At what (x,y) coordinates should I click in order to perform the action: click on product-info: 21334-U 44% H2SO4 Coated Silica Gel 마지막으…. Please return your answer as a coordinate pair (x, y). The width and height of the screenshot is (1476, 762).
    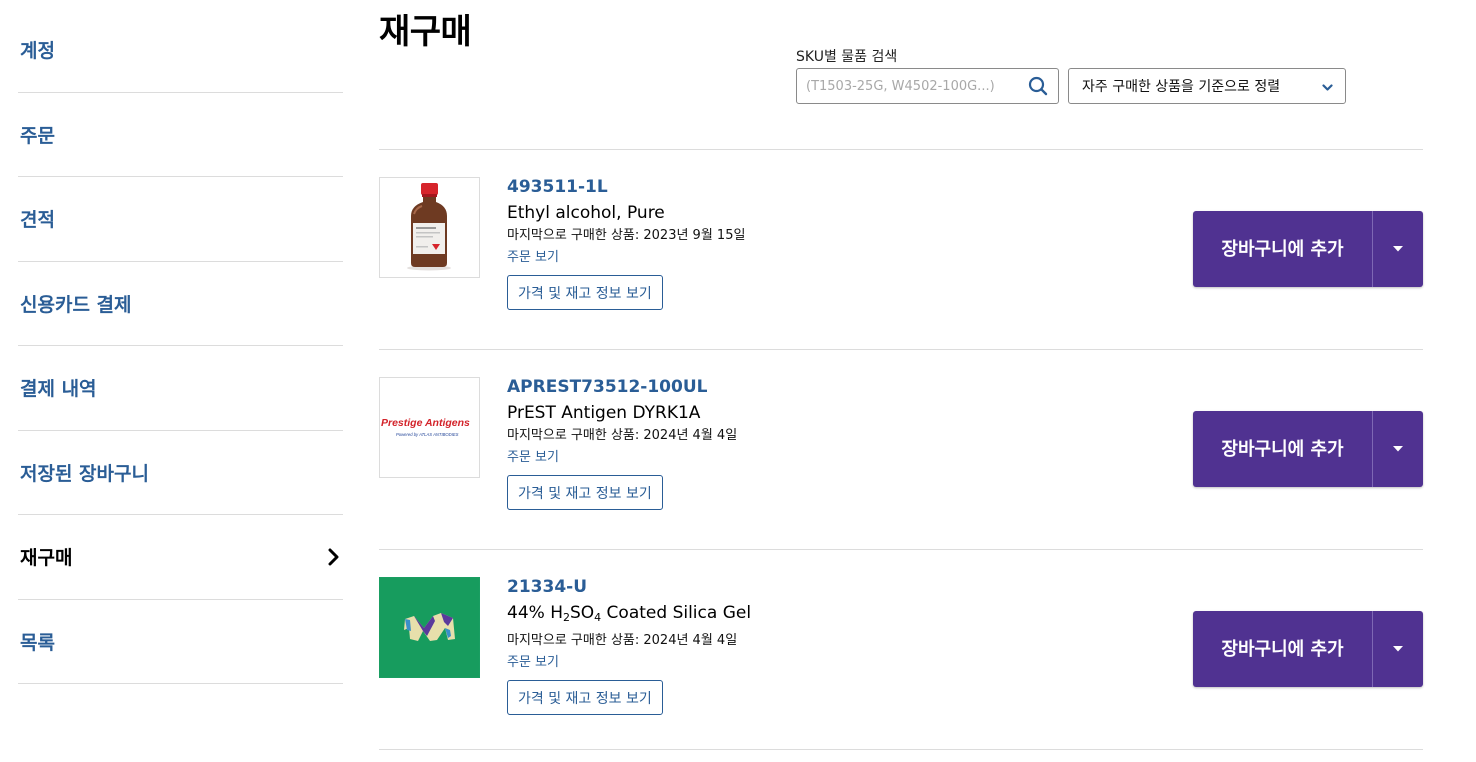
    Looking at the image, I should click on (629, 646).